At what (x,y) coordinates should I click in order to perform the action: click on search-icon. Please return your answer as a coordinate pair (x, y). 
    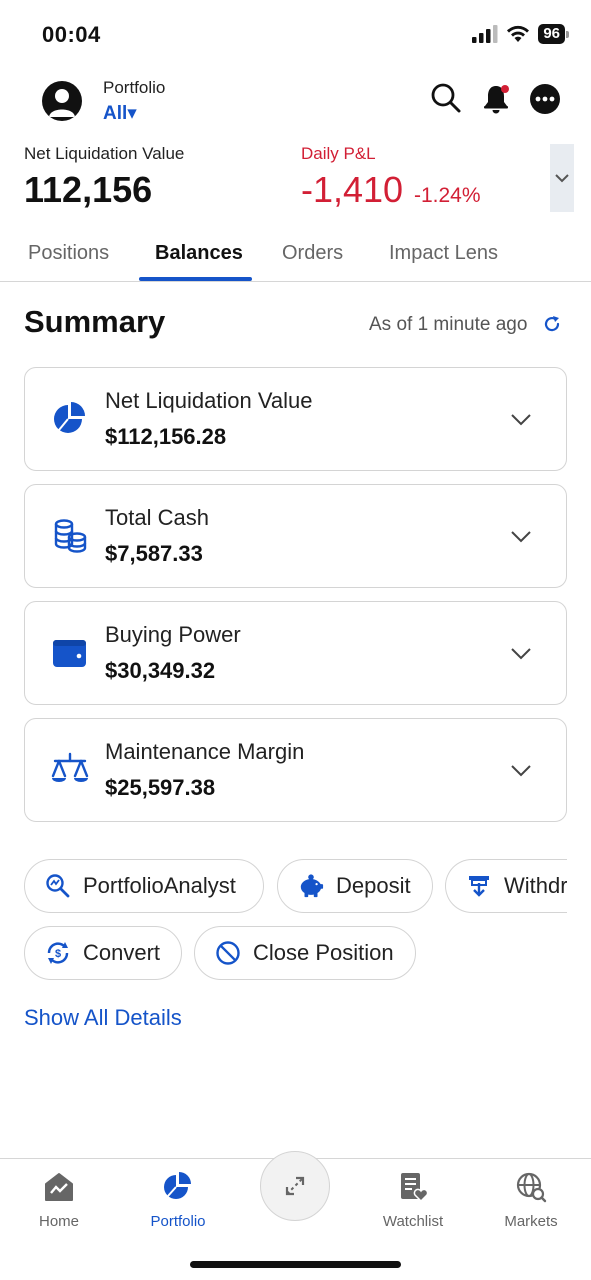
    Looking at the image, I should click on (446, 98).